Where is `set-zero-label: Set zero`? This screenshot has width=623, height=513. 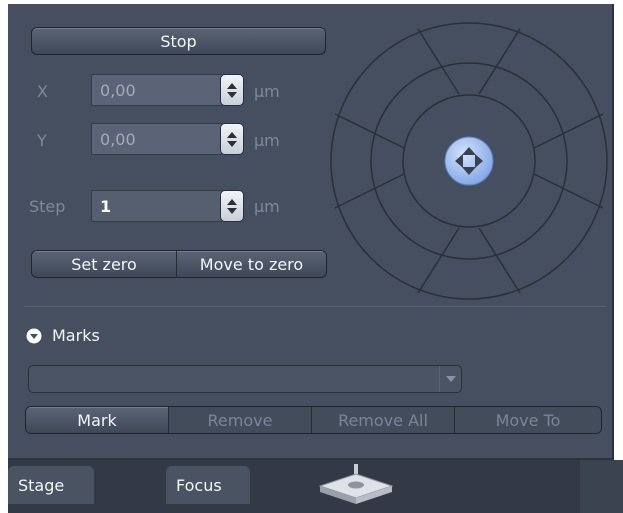 set-zero-label: Set zero is located at coordinates (104, 264).